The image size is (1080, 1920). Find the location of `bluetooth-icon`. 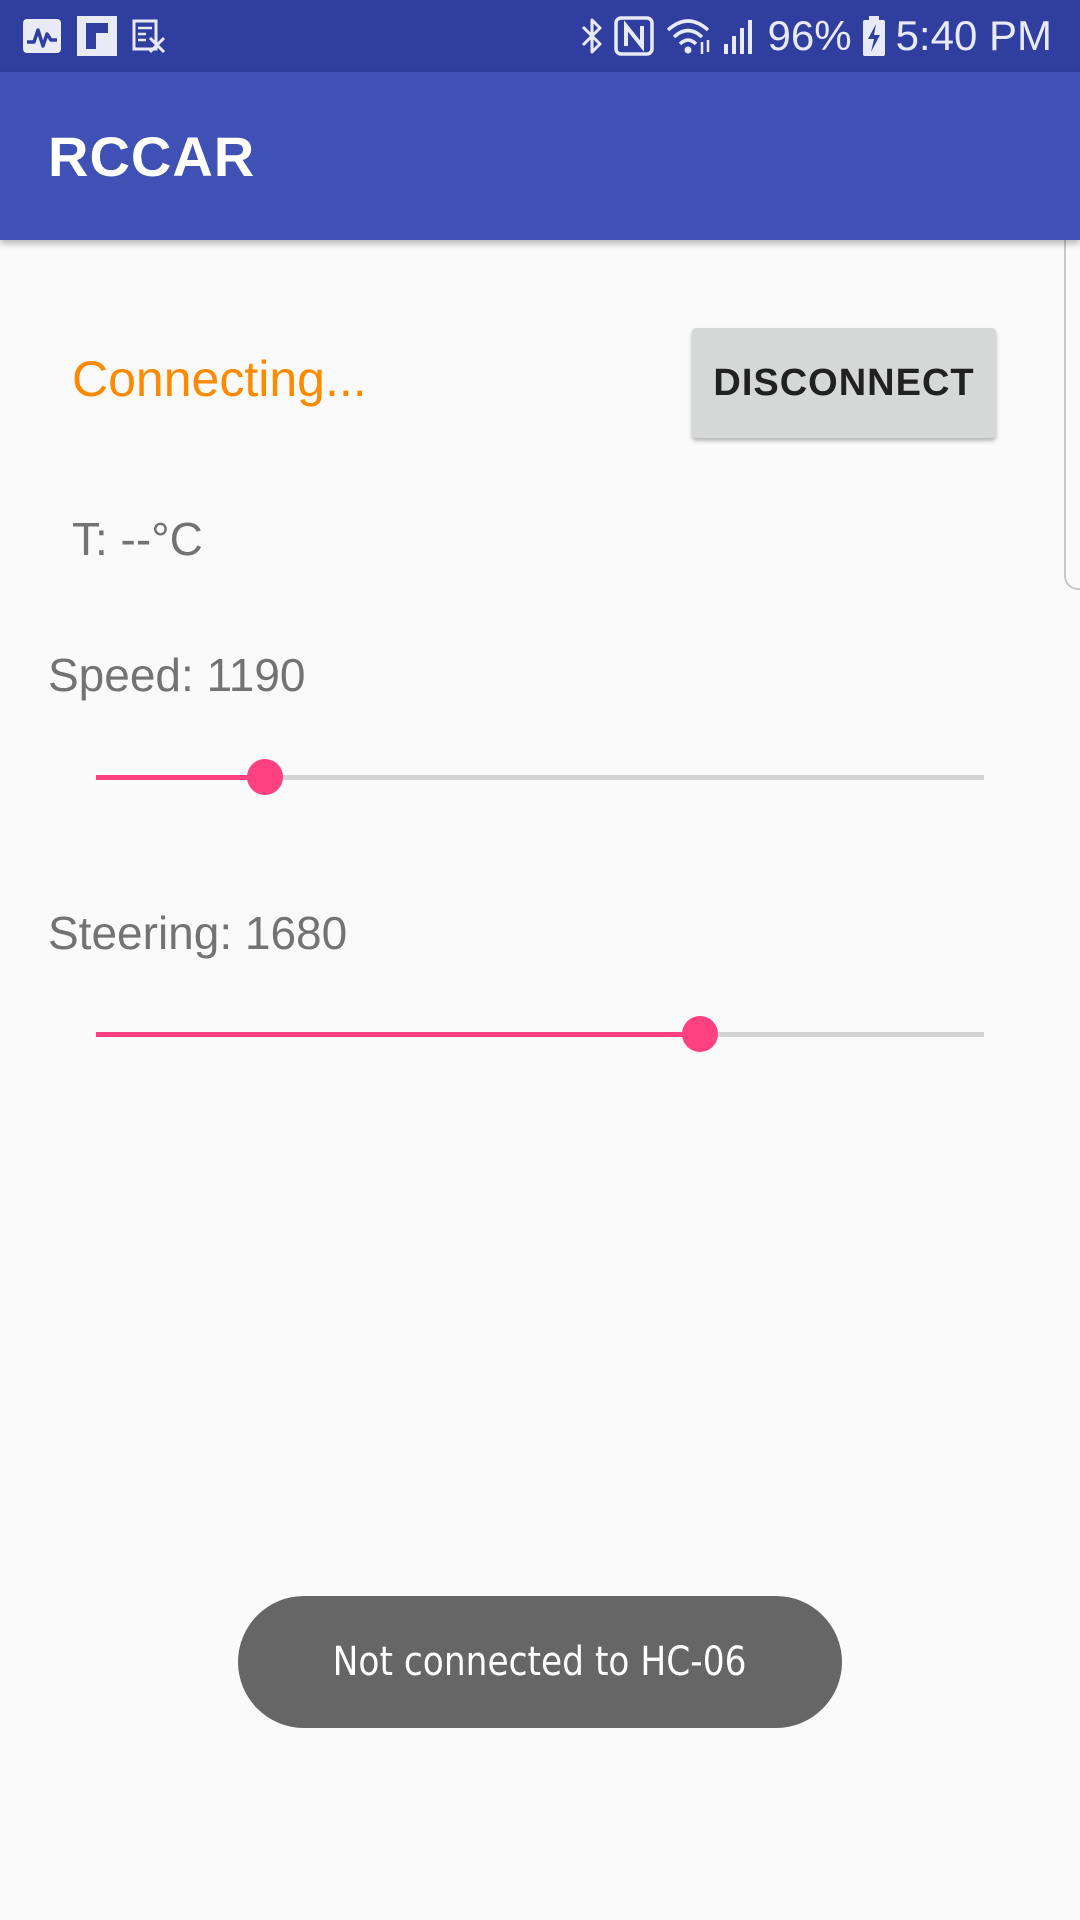

bluetooth-icon is located at coordinates (592, 36).